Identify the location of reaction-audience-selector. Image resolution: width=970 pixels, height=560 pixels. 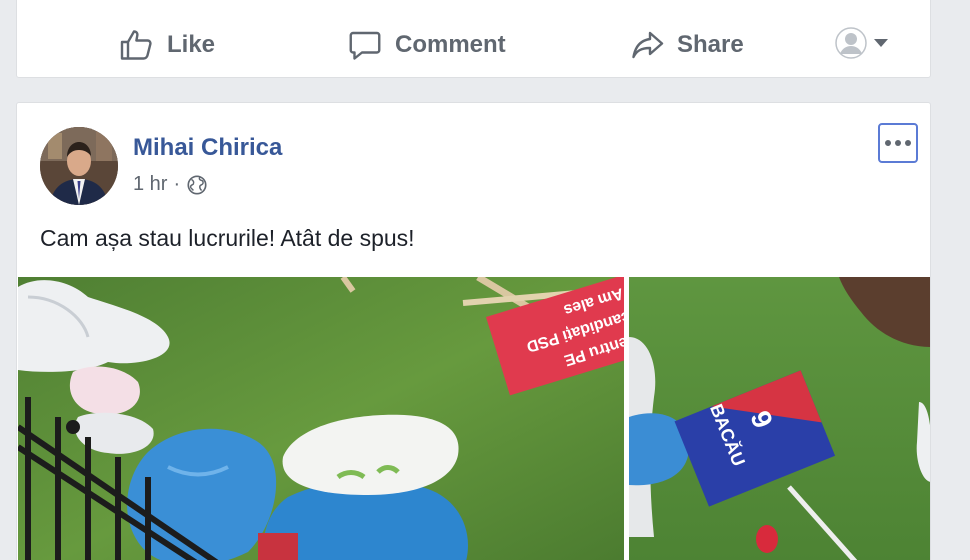
(862, 43).